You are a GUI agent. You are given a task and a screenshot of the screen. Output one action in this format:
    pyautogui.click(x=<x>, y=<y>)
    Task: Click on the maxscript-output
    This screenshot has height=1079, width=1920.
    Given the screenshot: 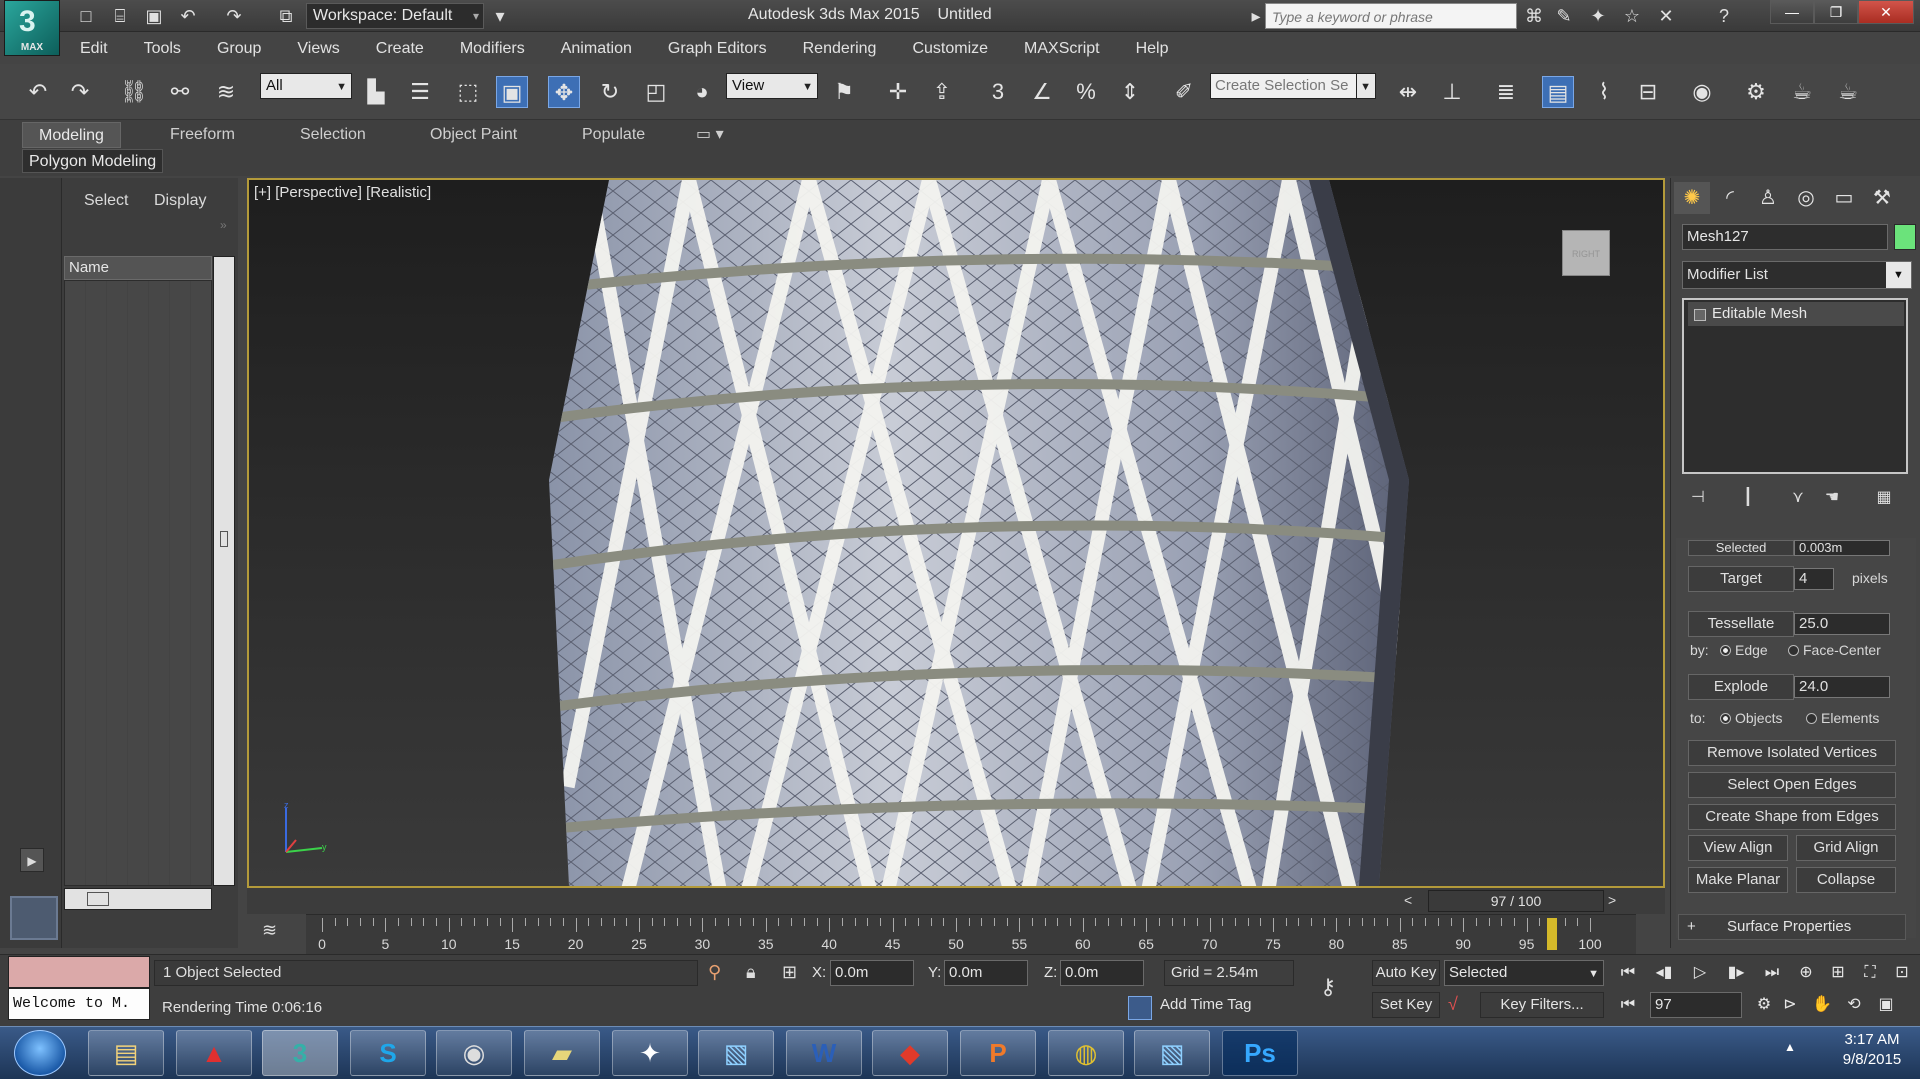 What is the action you would take?
    pyautogui.click(x=79, y=972)
    